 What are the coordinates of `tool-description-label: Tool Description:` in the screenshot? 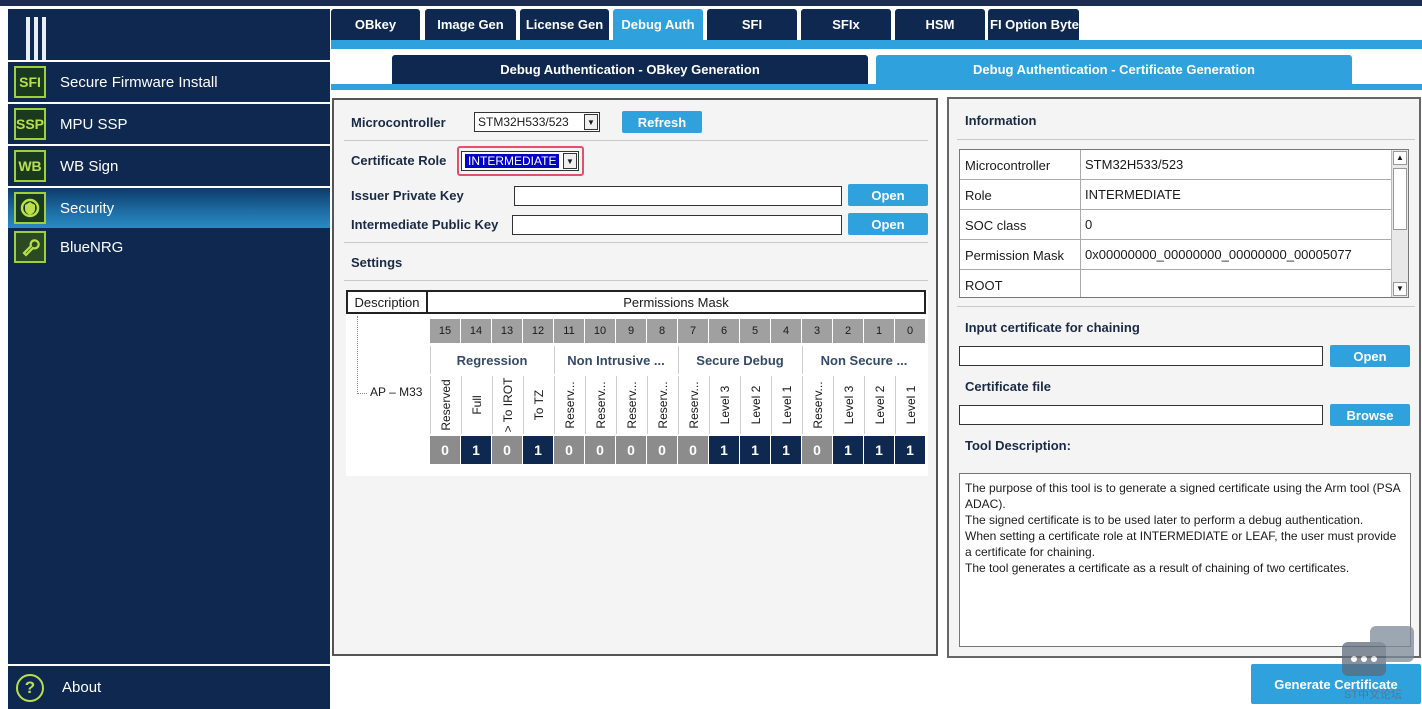 It's located at (1018, 445).